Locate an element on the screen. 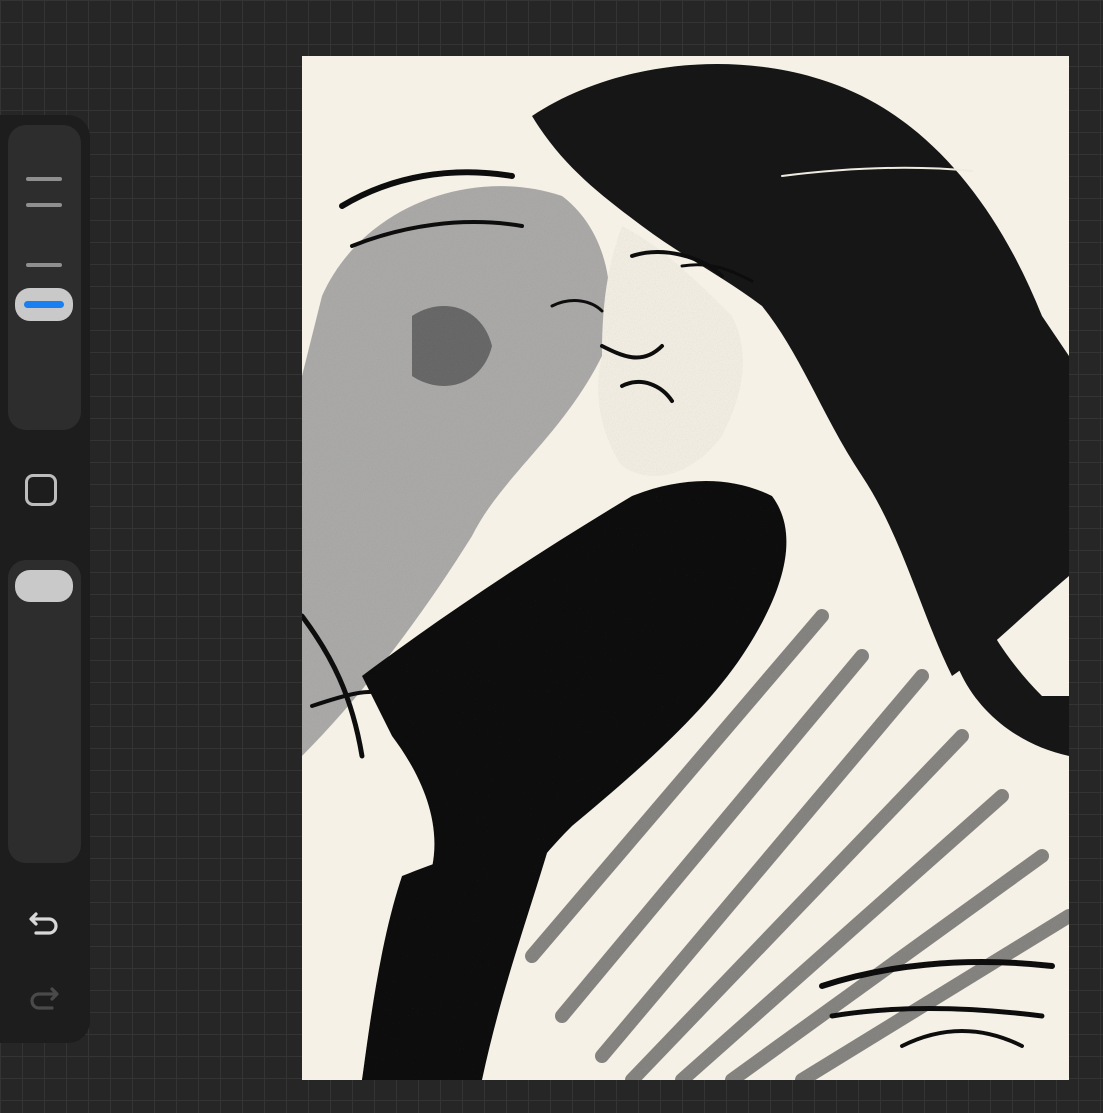 This screenshot has height=1113, width=1103. redo-arrow-icon is located at coordinates (44, 998).